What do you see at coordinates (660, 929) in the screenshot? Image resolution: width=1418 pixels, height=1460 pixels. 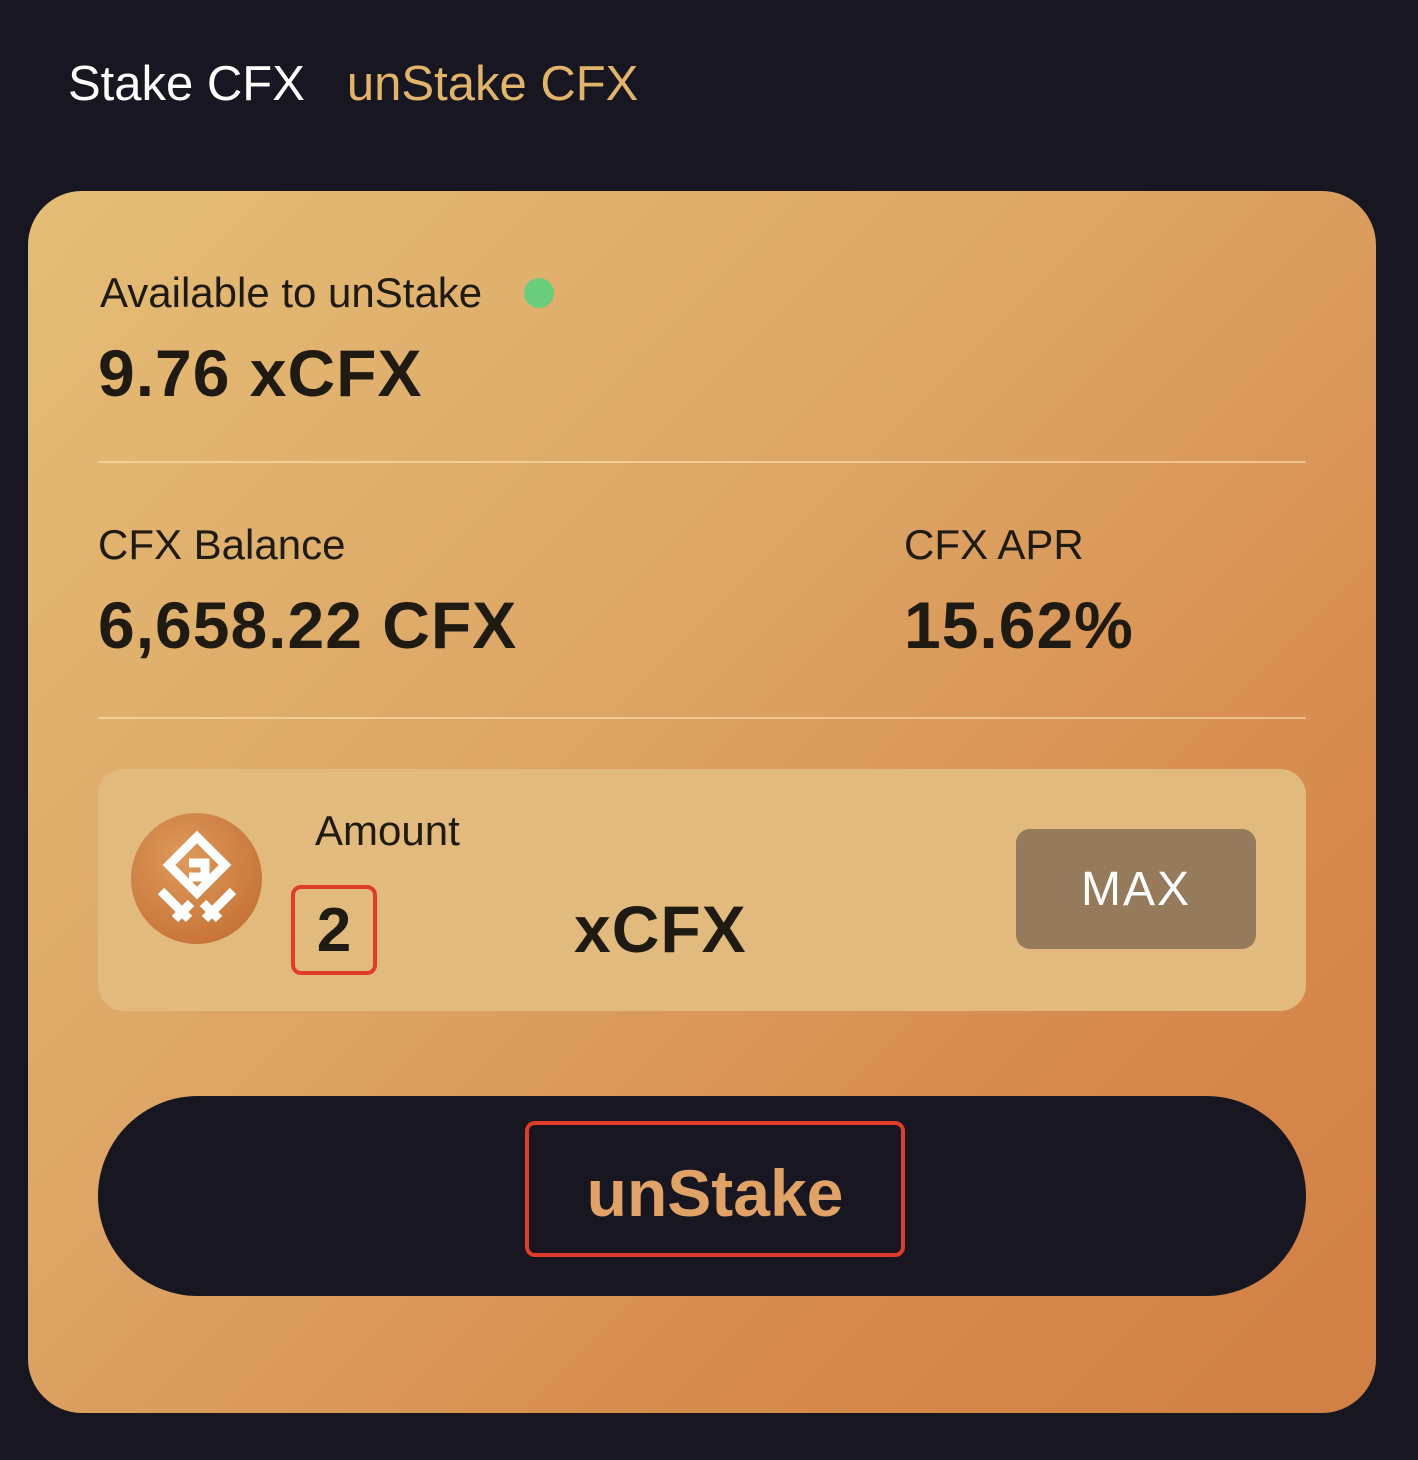 I see `amount-unit: xCFX` at bounding box center [660, 929].